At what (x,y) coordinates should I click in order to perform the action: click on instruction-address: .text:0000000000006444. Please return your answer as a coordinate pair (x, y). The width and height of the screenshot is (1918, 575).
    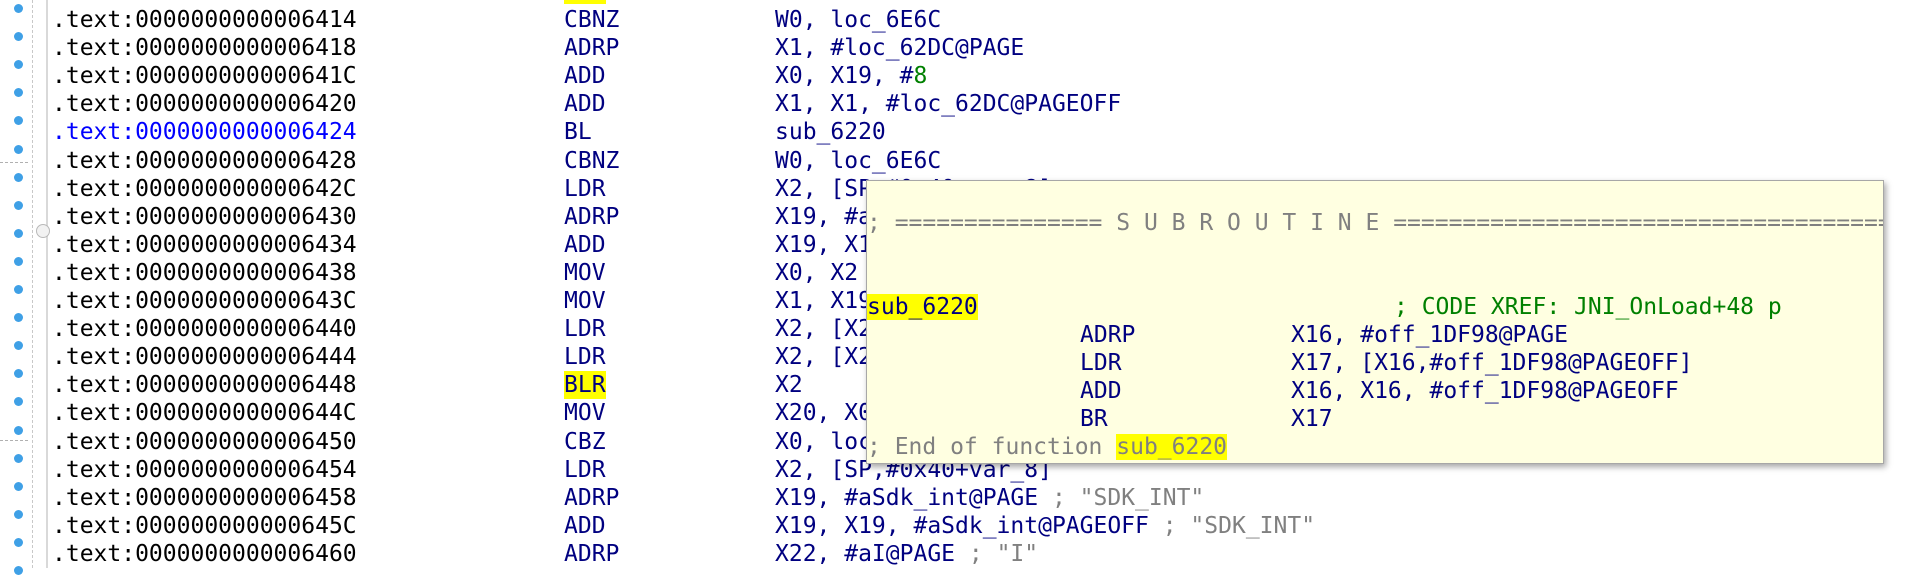
    Looking at the image, I should click on (204, 357).